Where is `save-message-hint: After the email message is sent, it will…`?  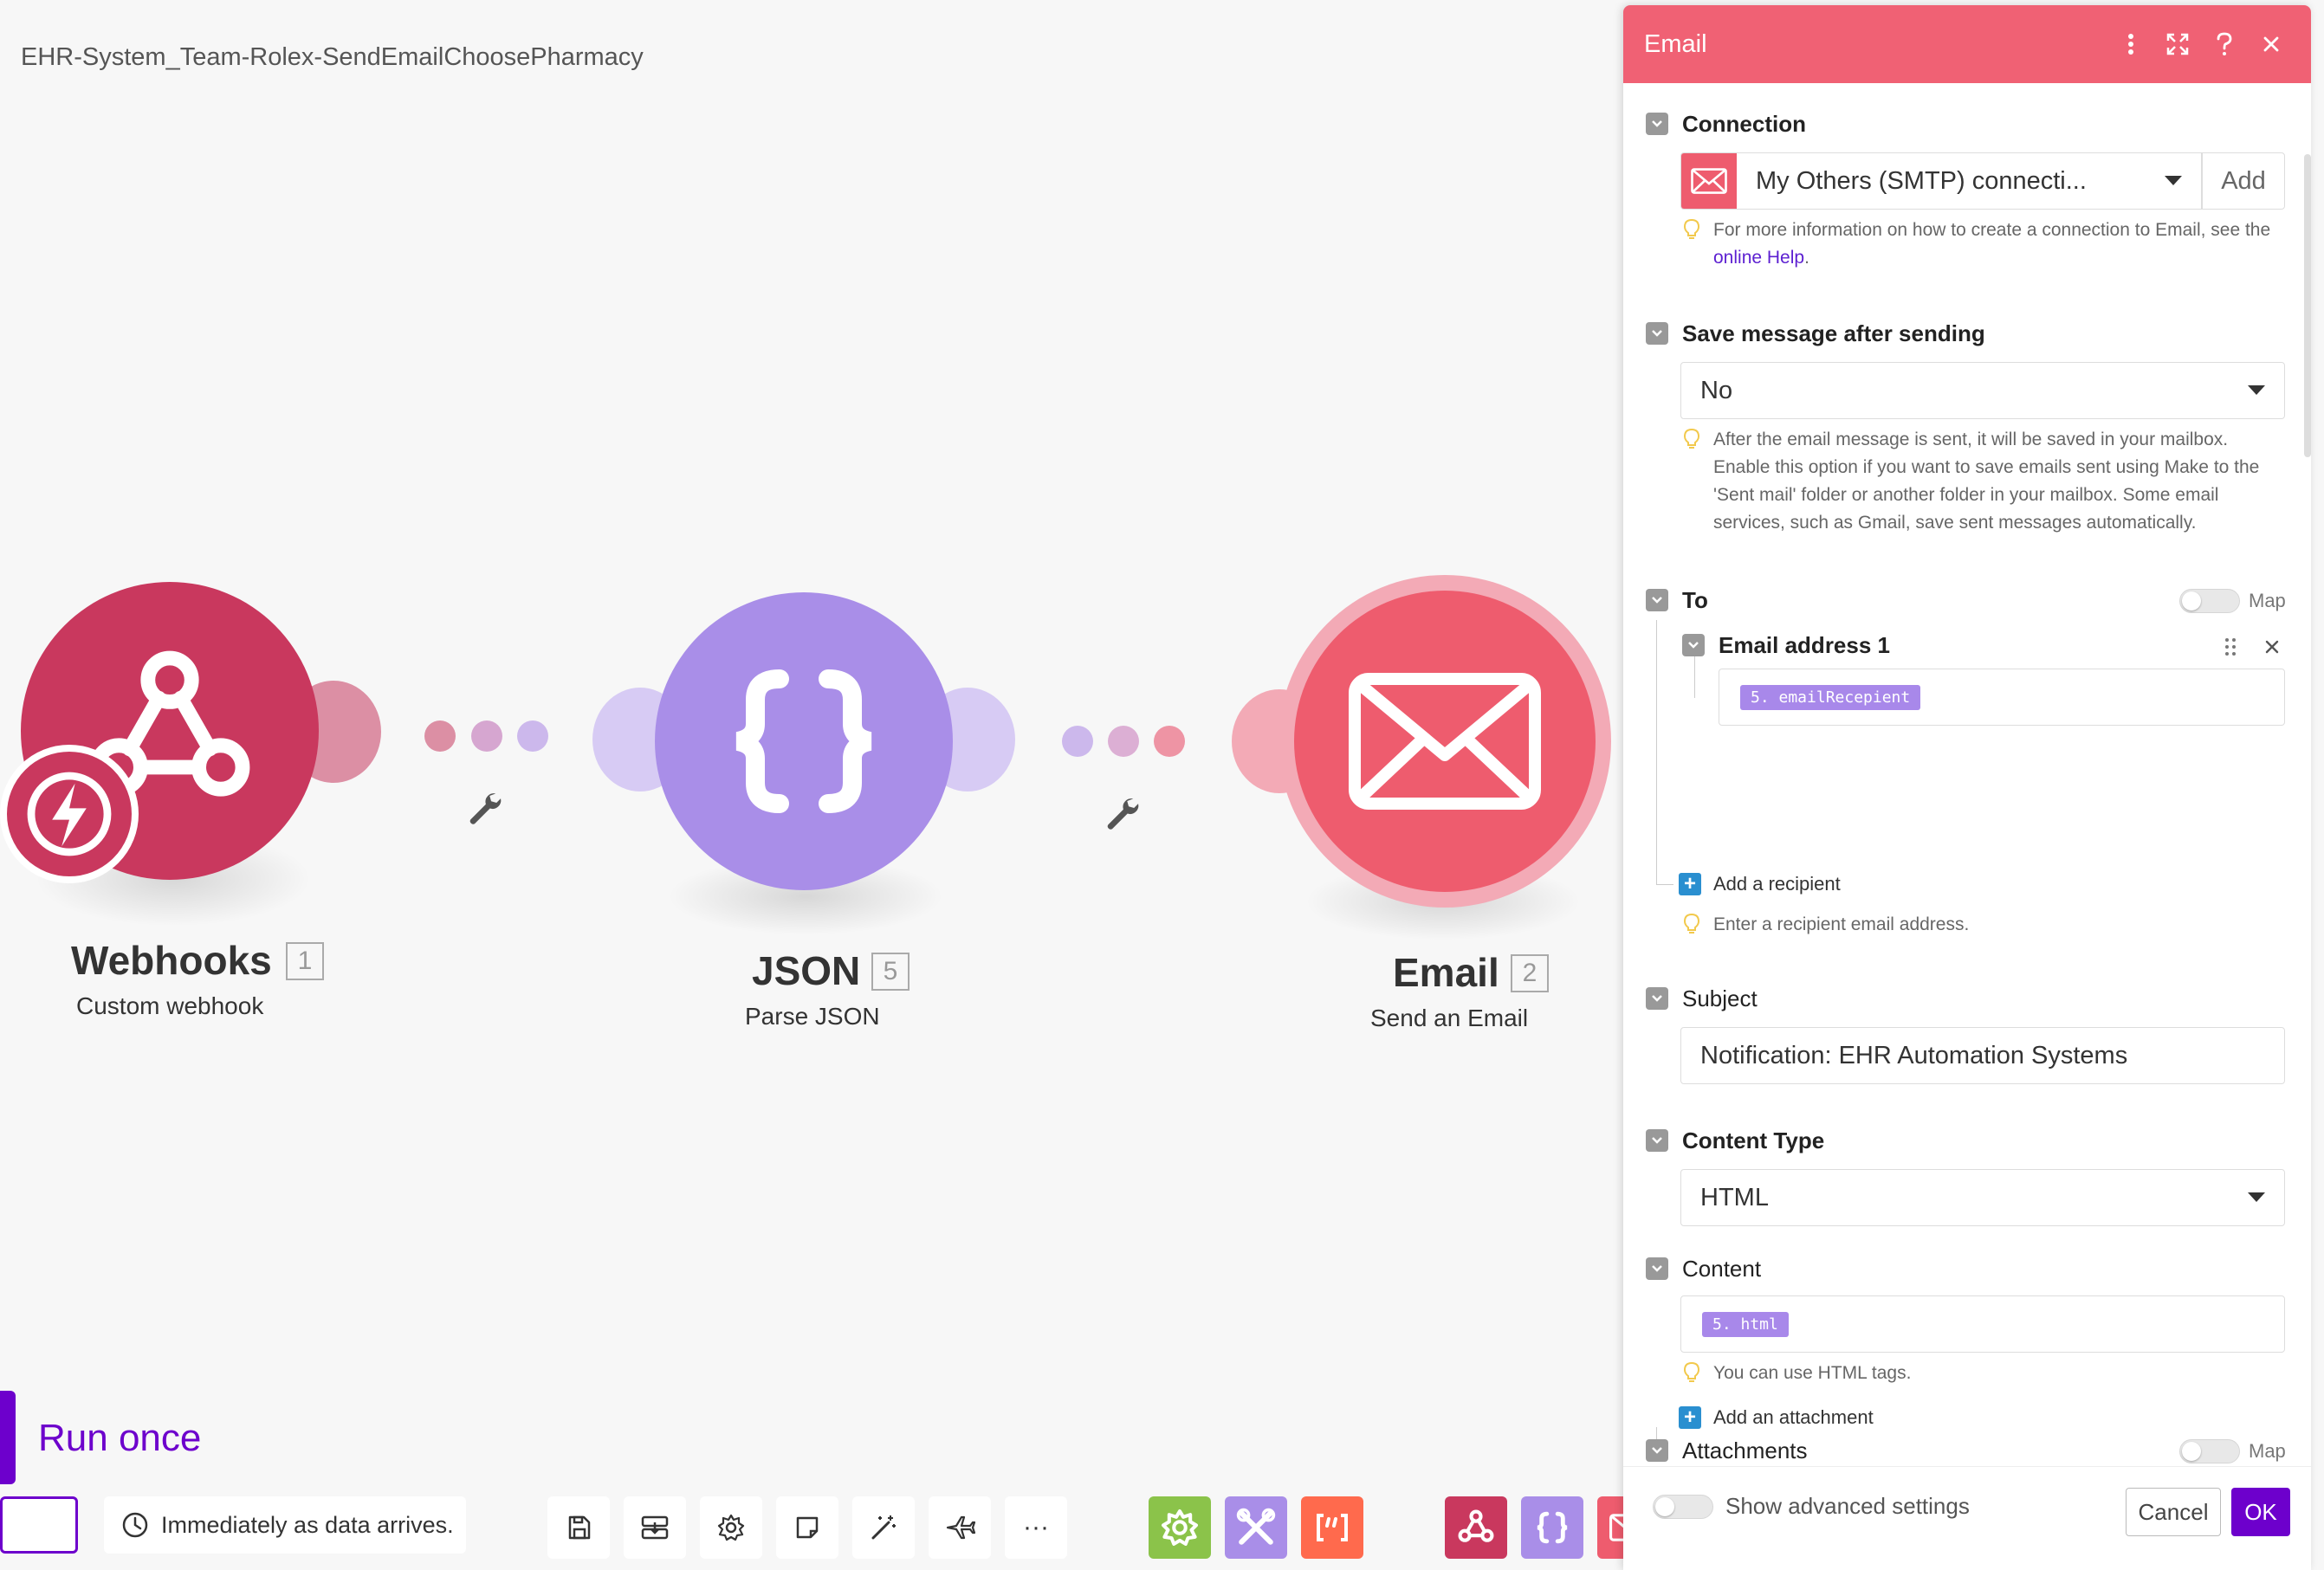 save-message-hint: After the email message is sent, it will… is located at coordinates (1986, 482).